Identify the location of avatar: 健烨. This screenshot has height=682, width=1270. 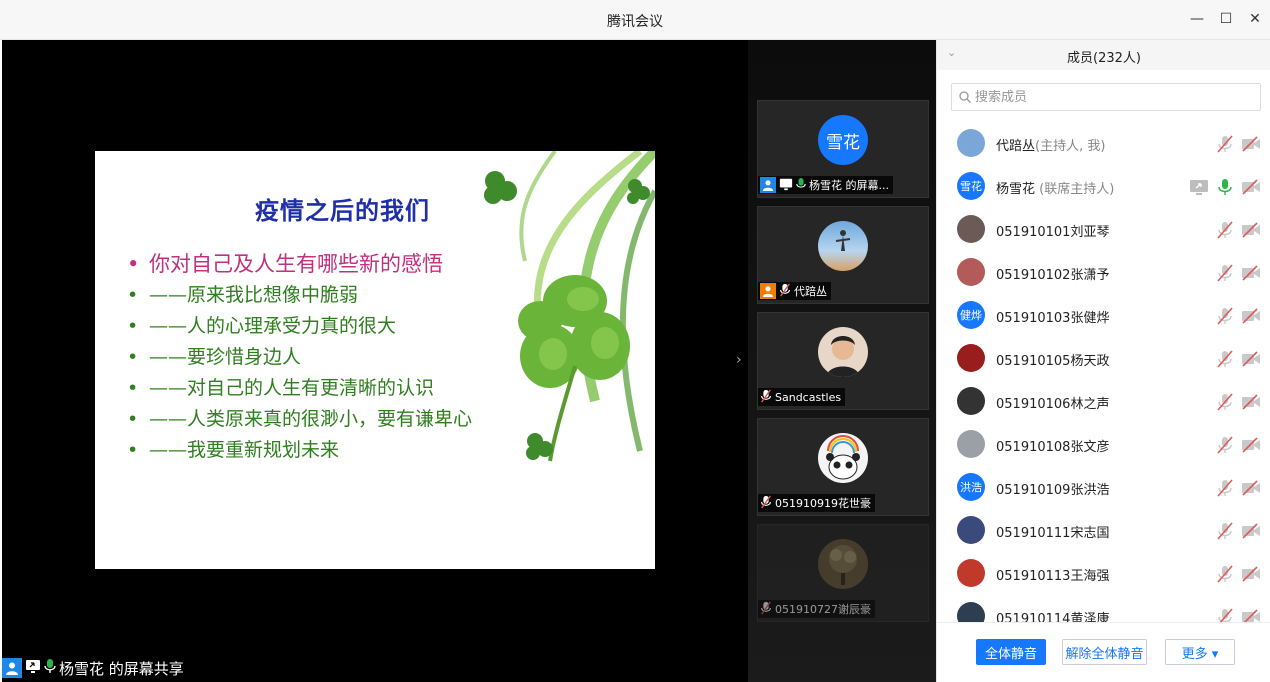
(971, 315).